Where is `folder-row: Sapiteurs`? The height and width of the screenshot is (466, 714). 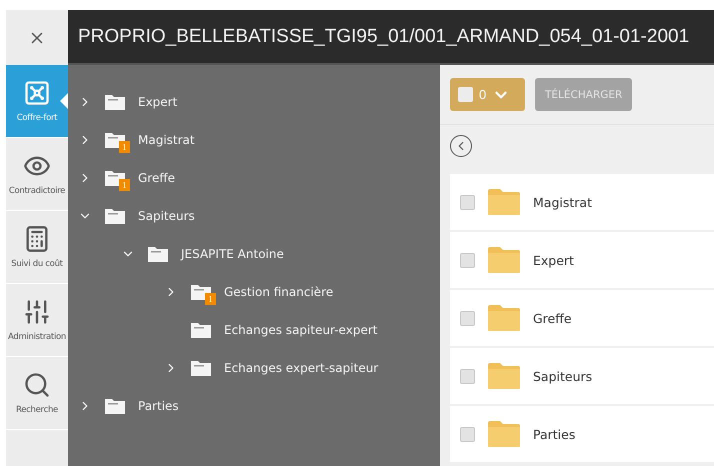
folder-row: Sapiteurs is located at coordinates (582, 376).